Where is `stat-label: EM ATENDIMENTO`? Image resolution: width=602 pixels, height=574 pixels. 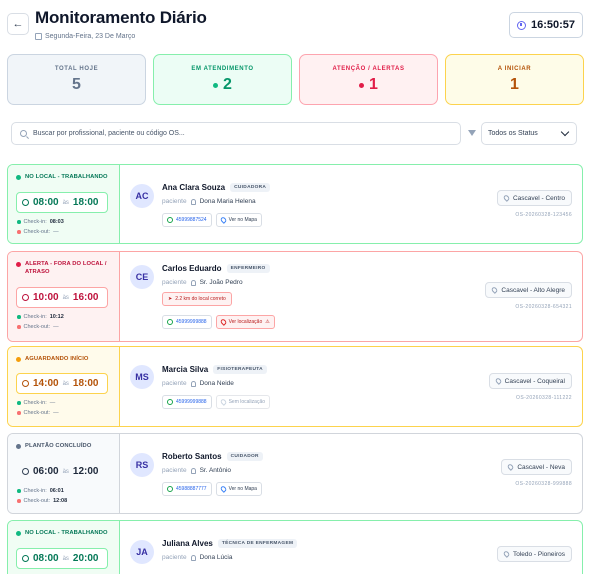
stat-label: EM ATENDIMENTO is located at coordinates (222, 69).